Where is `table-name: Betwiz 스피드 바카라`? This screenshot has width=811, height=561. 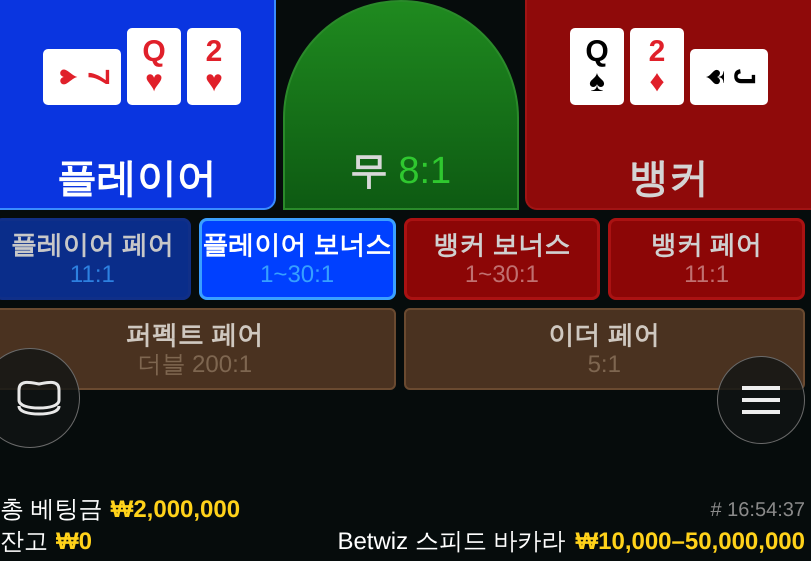 table-name: Betwiz 스피드 바카라 is located at coordinates (451, 542).